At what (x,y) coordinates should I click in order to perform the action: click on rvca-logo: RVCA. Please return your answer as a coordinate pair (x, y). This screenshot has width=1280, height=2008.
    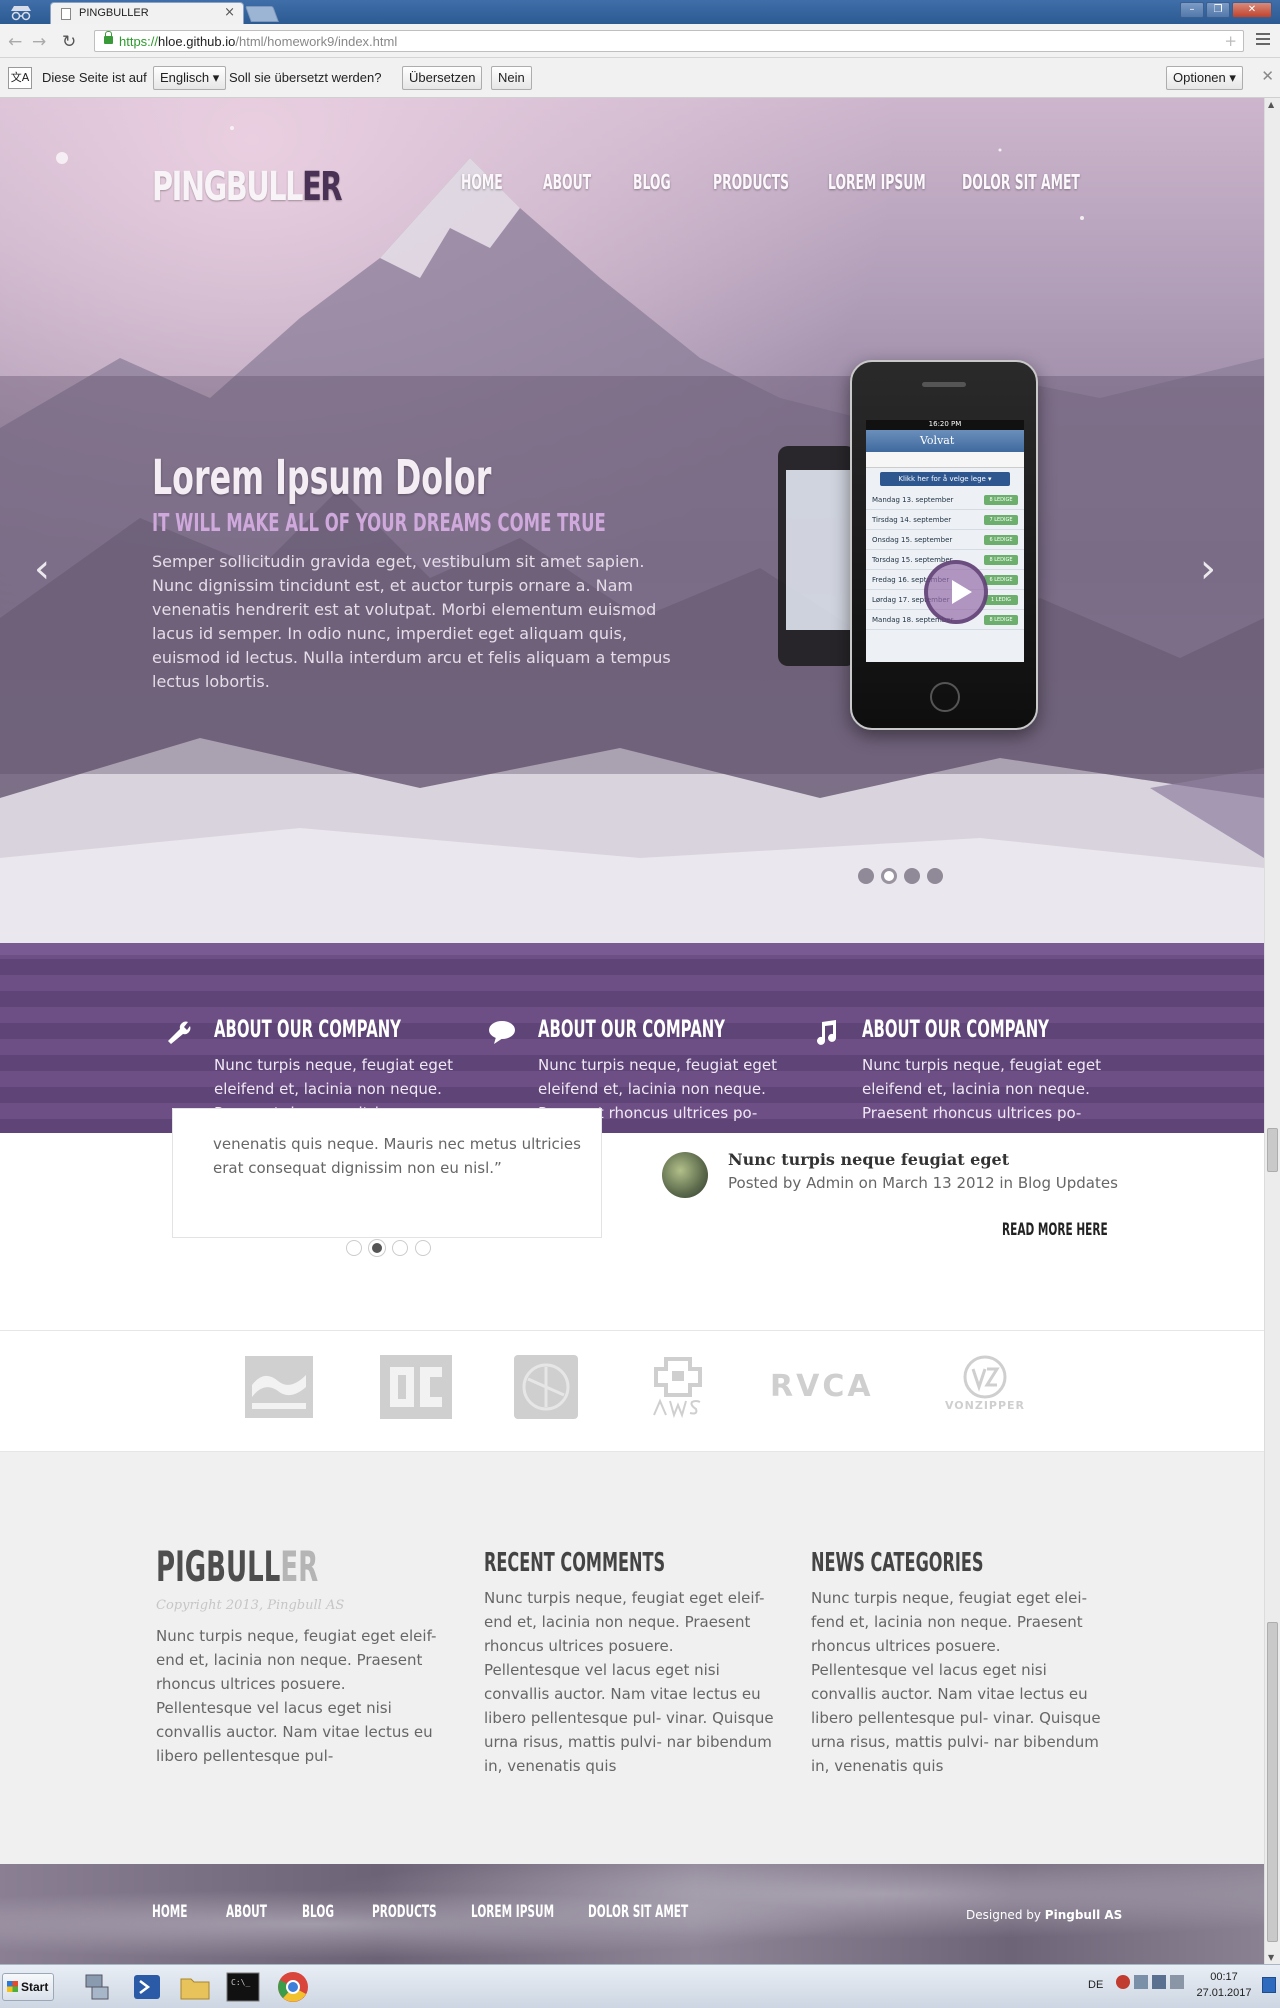
    Looking at the image, I should click on (825, 1387).